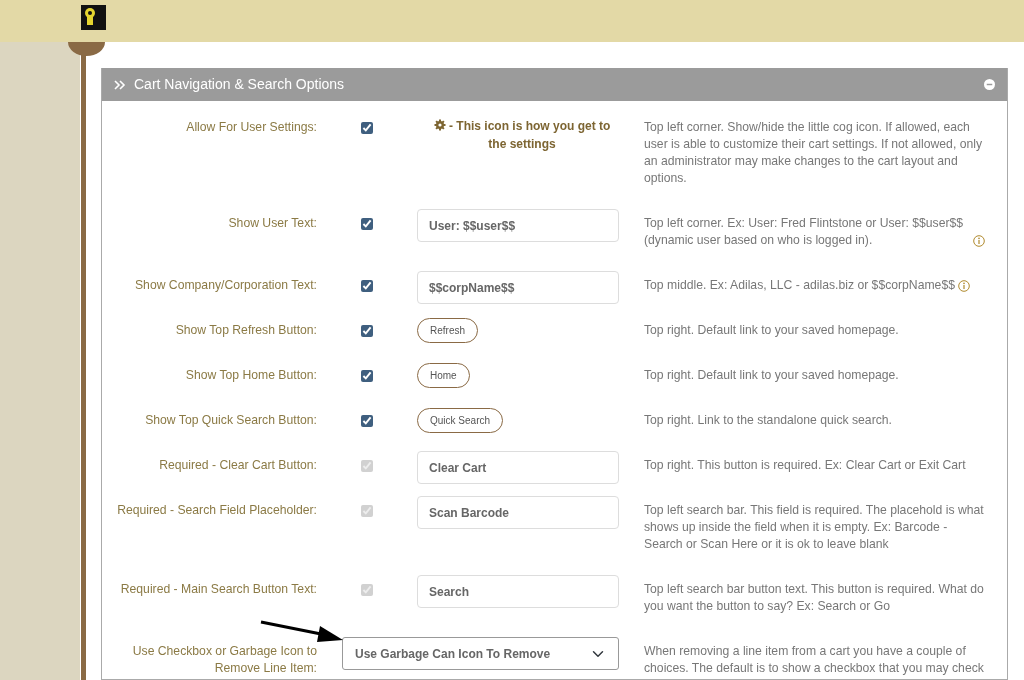 The height and width of the screenshot is (680, 1024). Describe the element at coordinates (216, 510) in the screenshot. I see `field-label: Required - Search Field Placeholder:` at that location.